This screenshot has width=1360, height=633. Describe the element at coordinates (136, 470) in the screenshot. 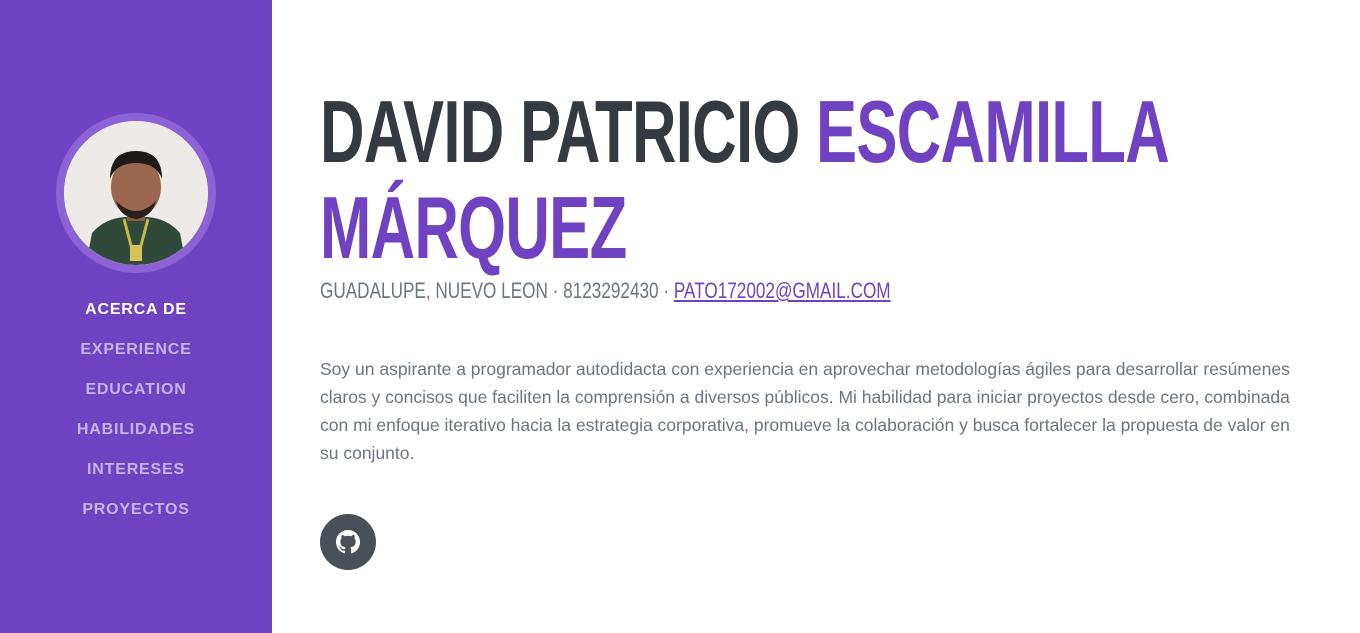

I see `nav-item-intereses: INTERESES` at that location.